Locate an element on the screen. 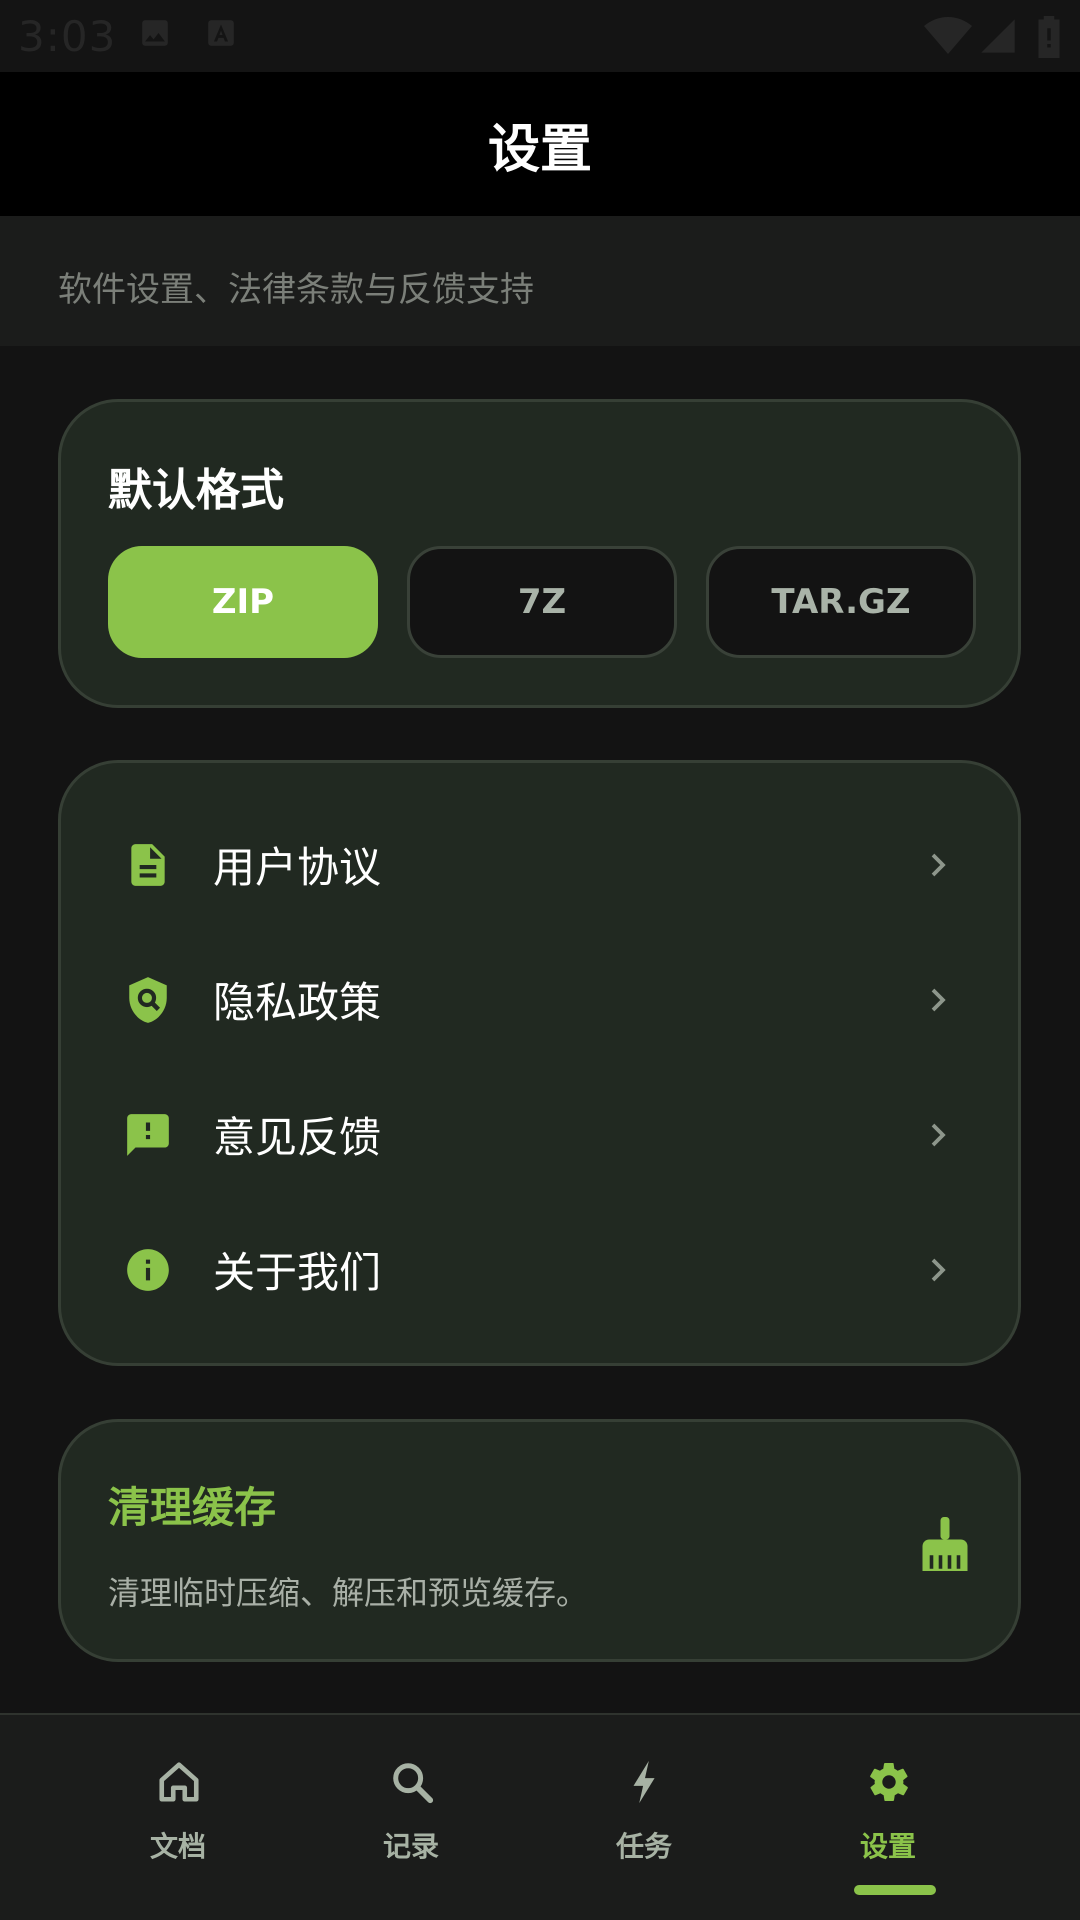  feedback-row: 意见反馈 is located at coordinates (539, 1134).